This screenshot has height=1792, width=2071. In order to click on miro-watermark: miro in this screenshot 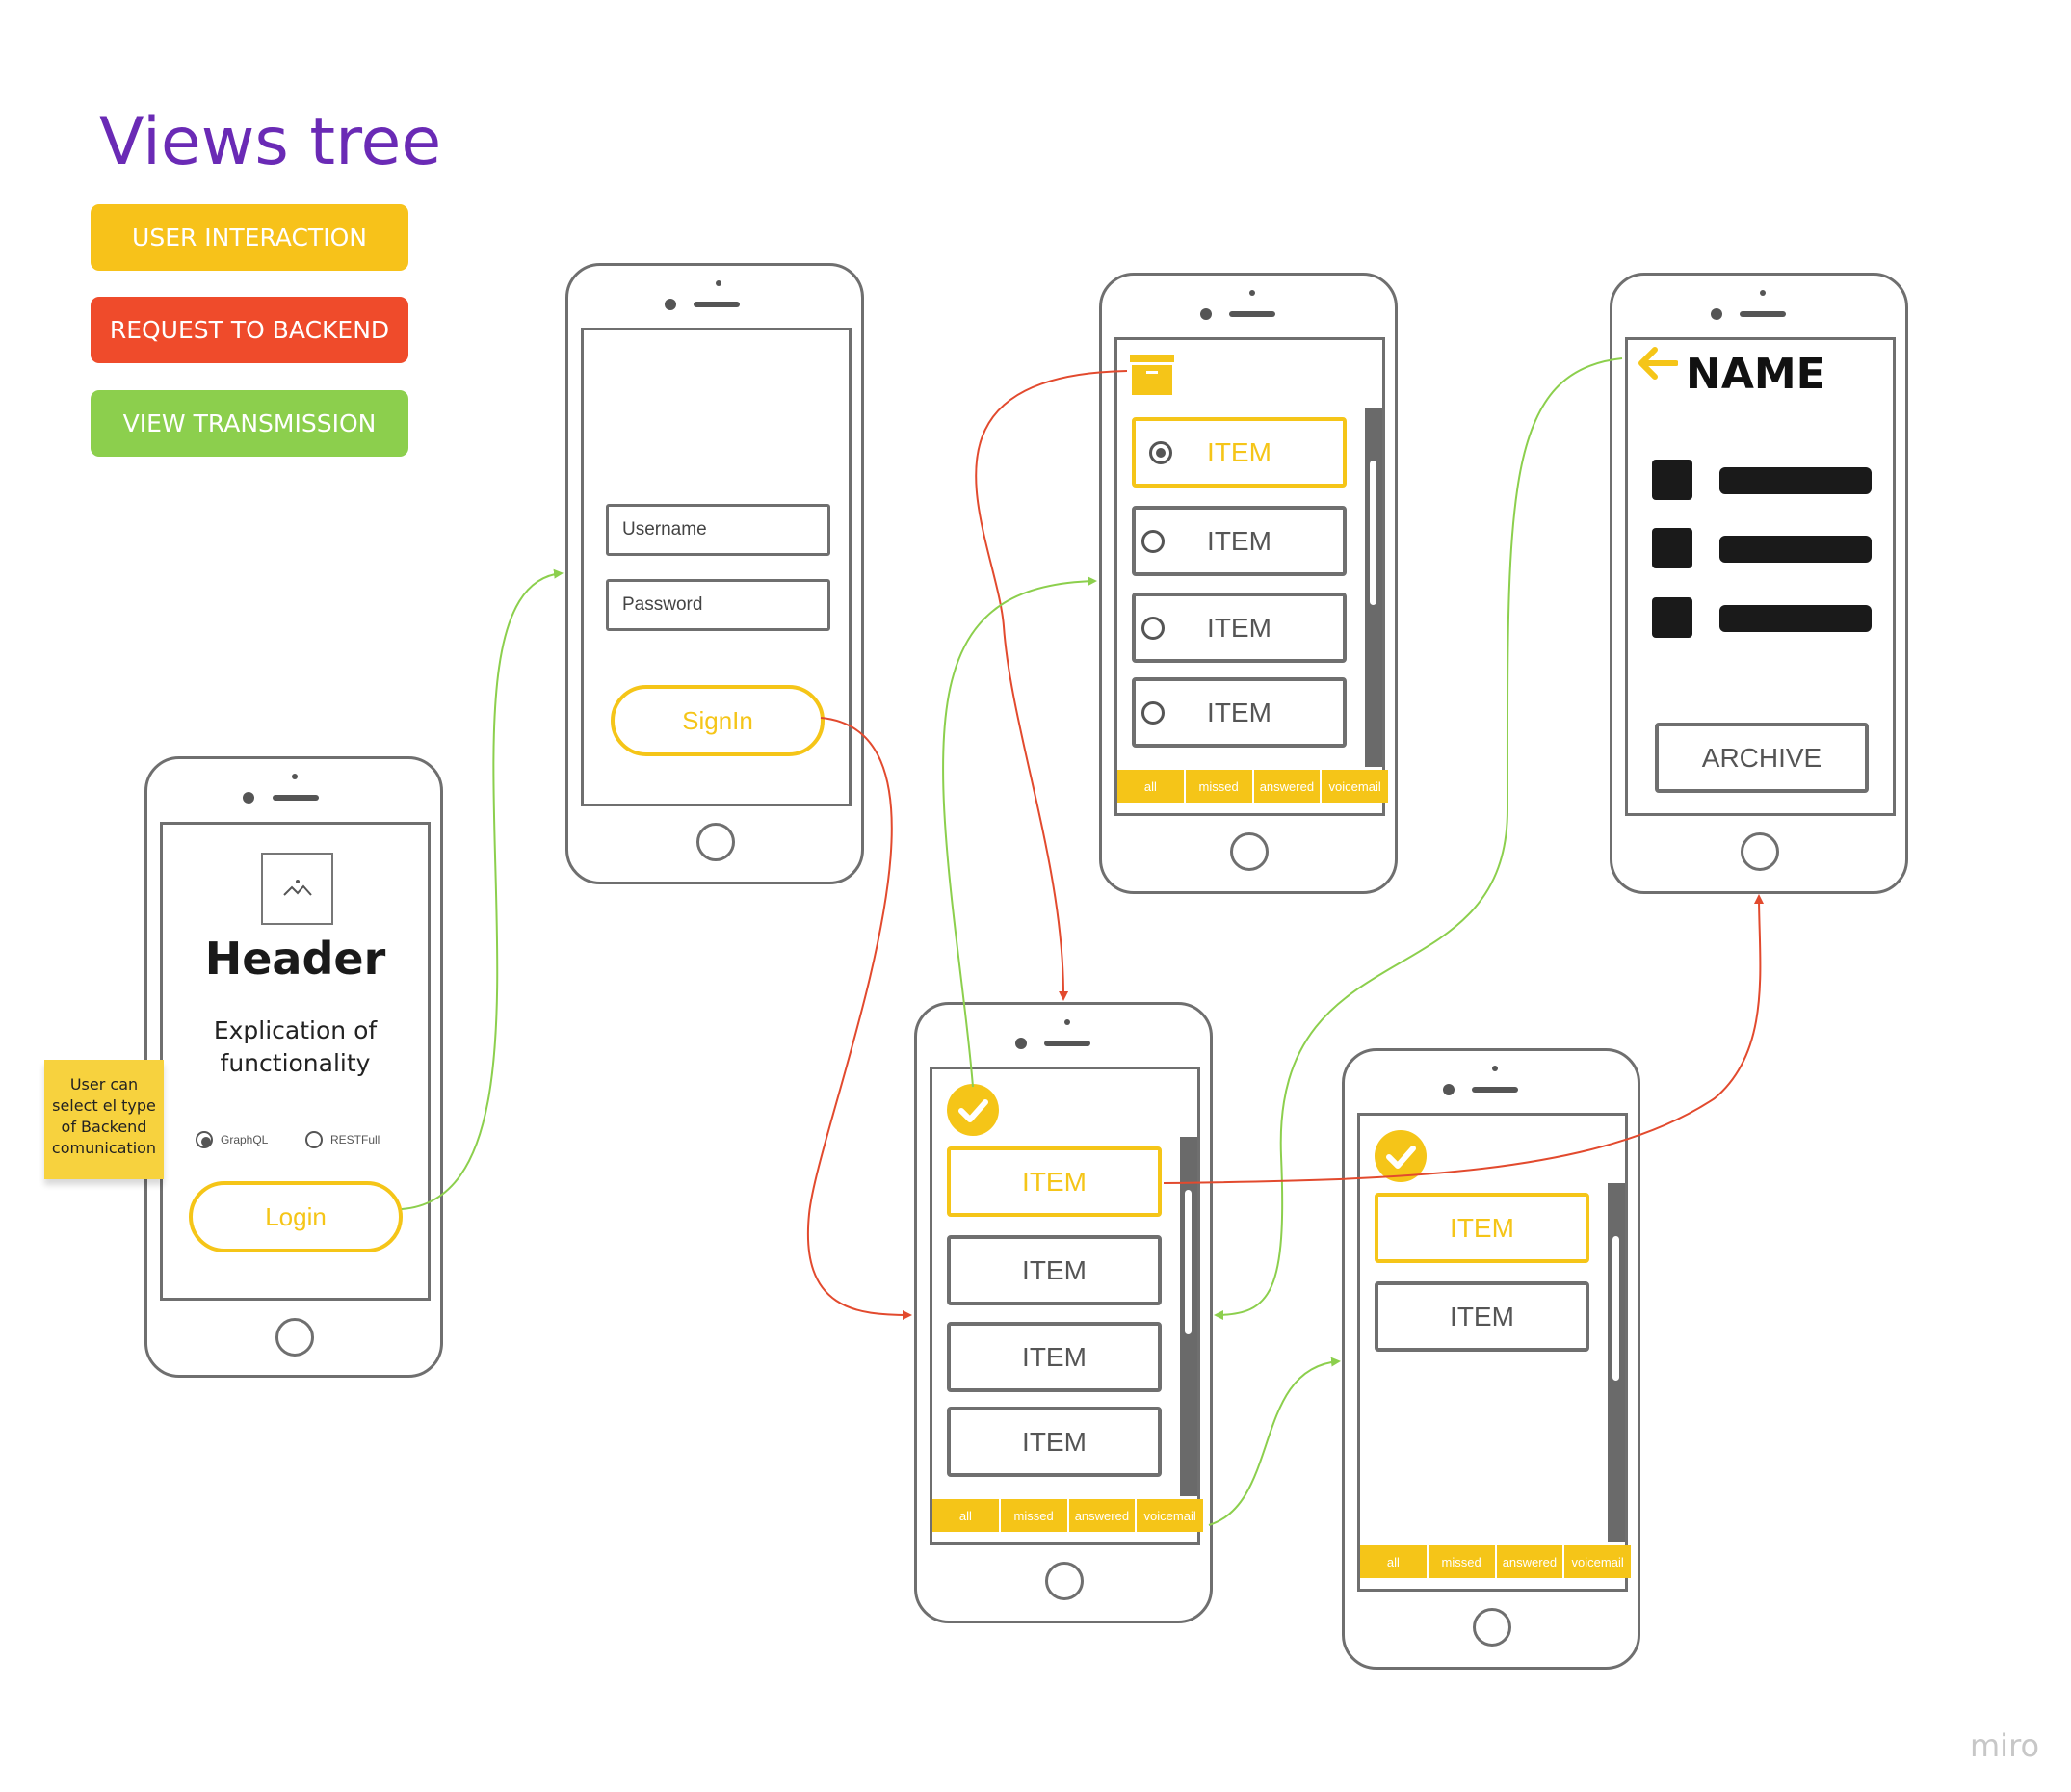, I will do `click(2005, 1746)`.